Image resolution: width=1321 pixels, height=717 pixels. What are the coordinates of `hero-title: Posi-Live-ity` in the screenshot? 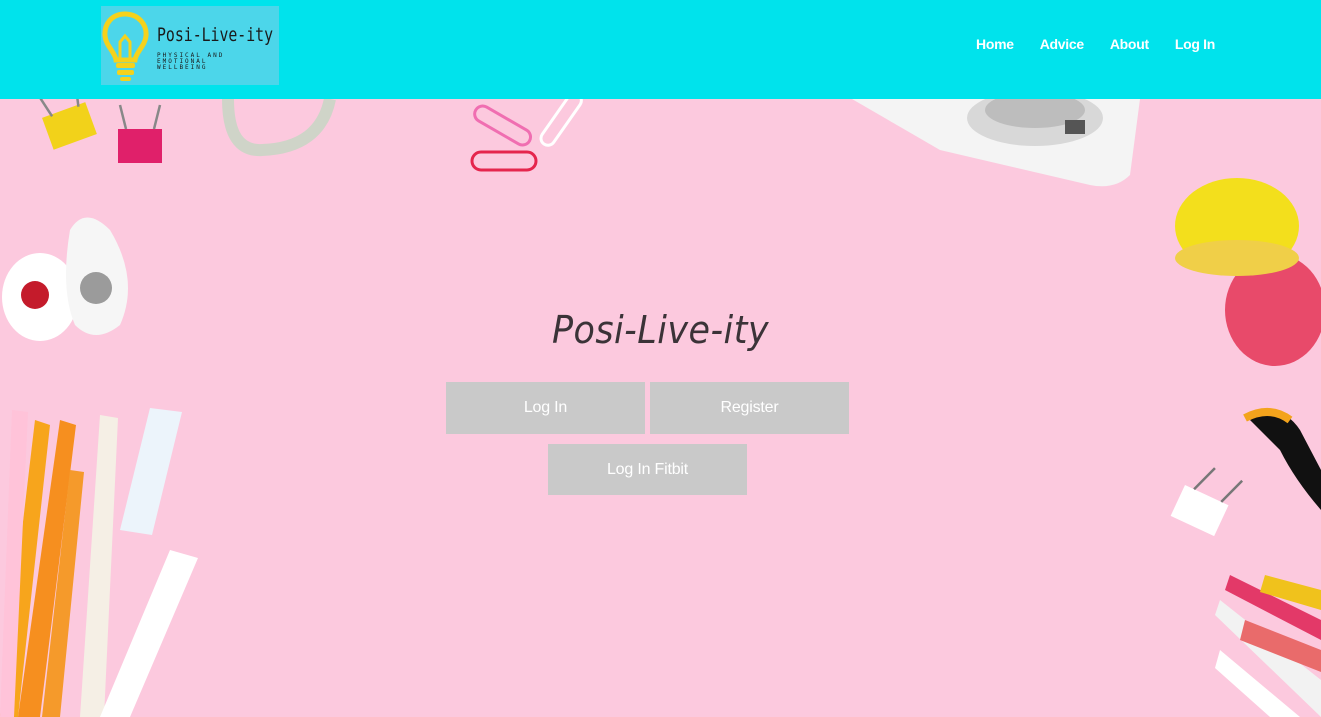 It's located at (660, 330).